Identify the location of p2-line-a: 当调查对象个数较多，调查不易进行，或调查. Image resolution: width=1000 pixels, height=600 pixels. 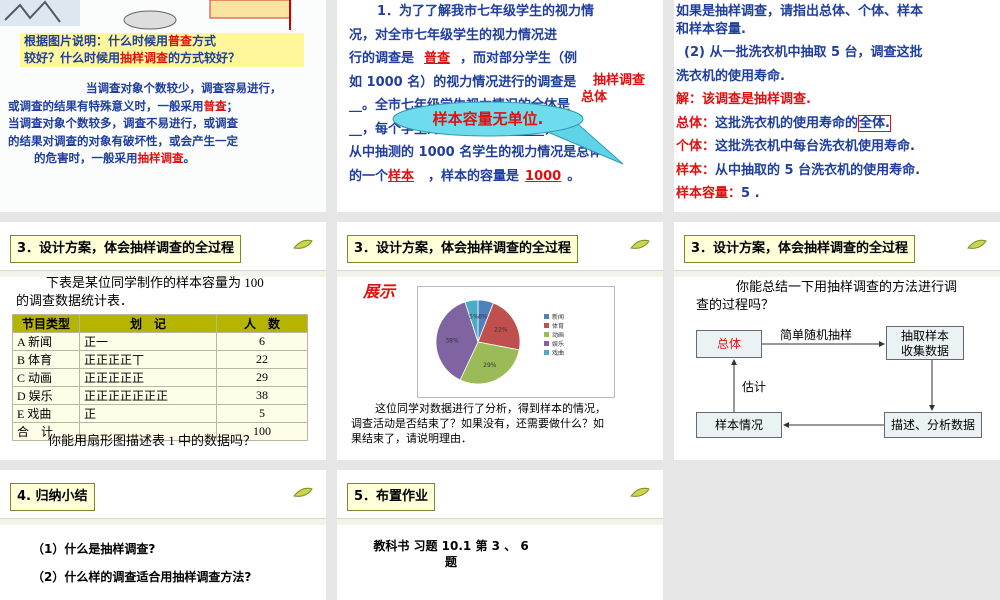
(123, 123).